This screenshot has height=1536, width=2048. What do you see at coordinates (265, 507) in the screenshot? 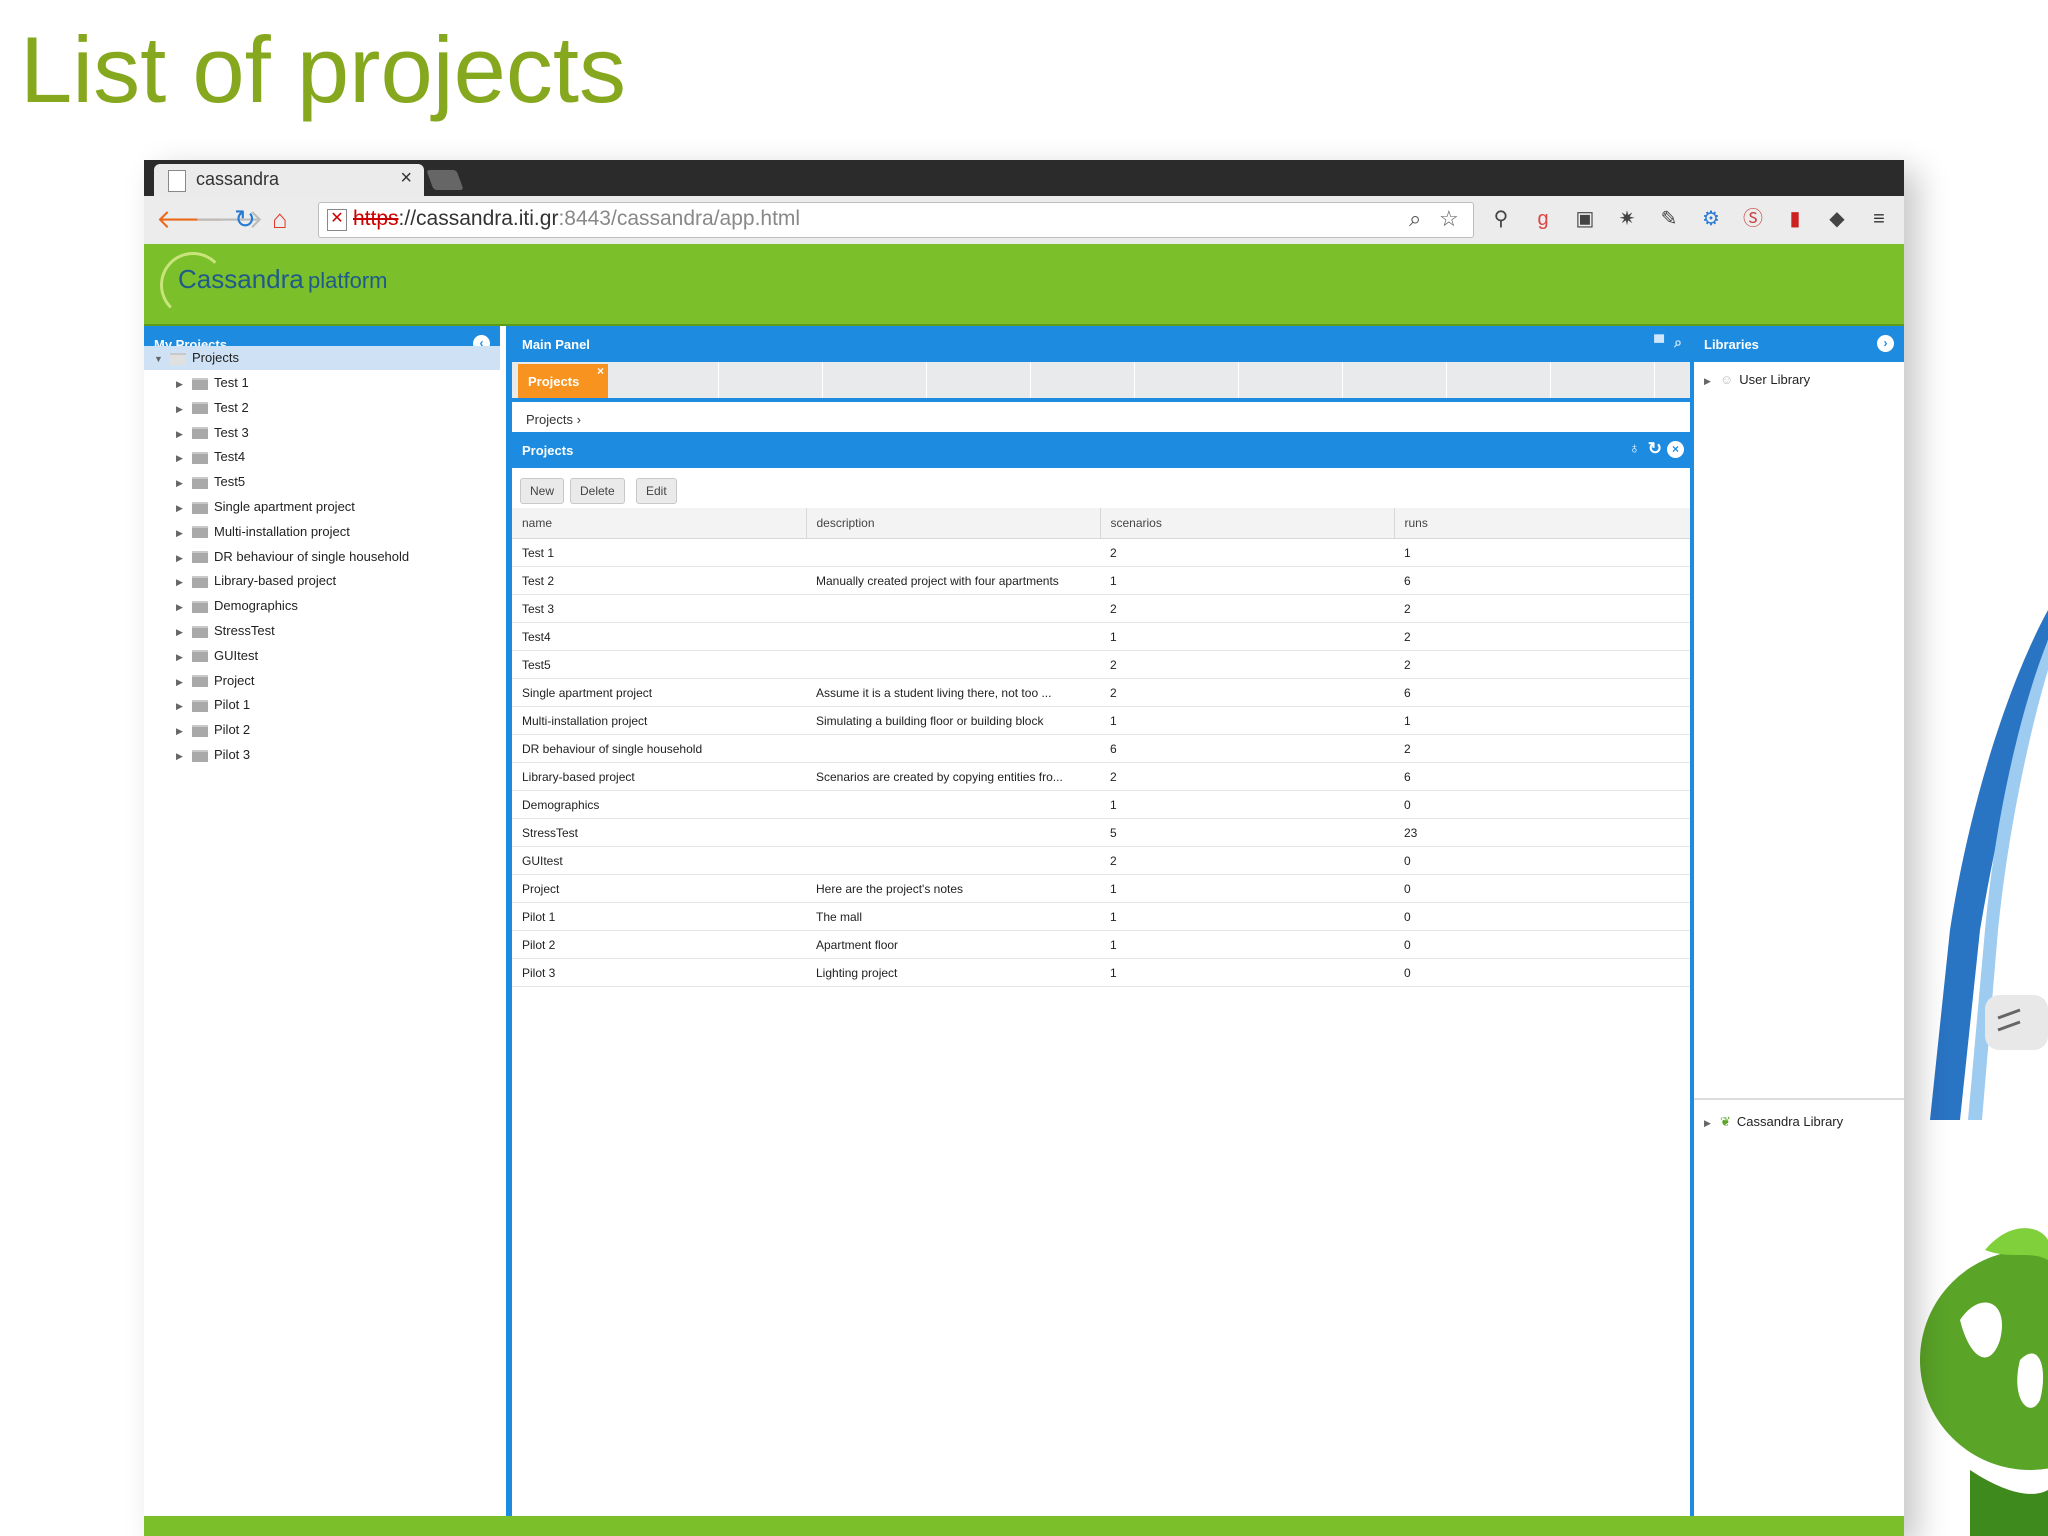
I see `tree-project-item: ▶ Single apartment project` at bounding box center [265, 507].